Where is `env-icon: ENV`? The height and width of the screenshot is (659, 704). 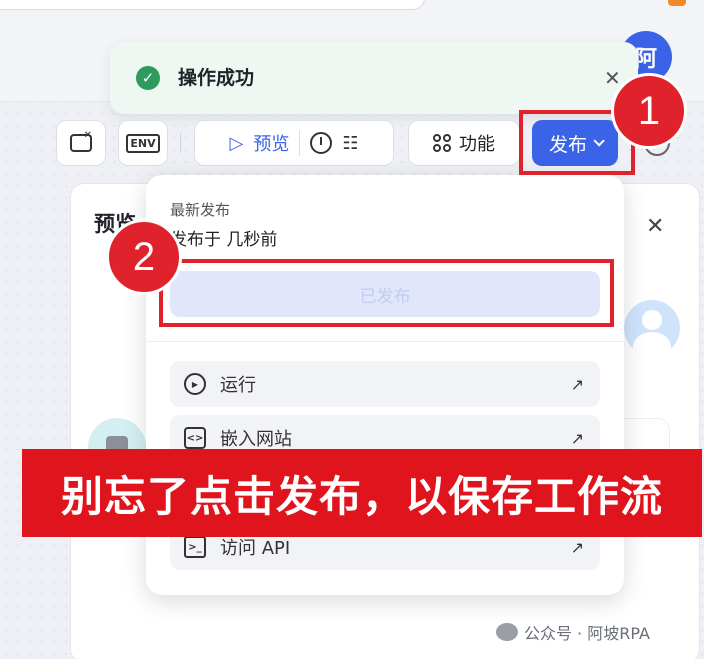 env-icon: ENV is located at coordinates (143, 143).